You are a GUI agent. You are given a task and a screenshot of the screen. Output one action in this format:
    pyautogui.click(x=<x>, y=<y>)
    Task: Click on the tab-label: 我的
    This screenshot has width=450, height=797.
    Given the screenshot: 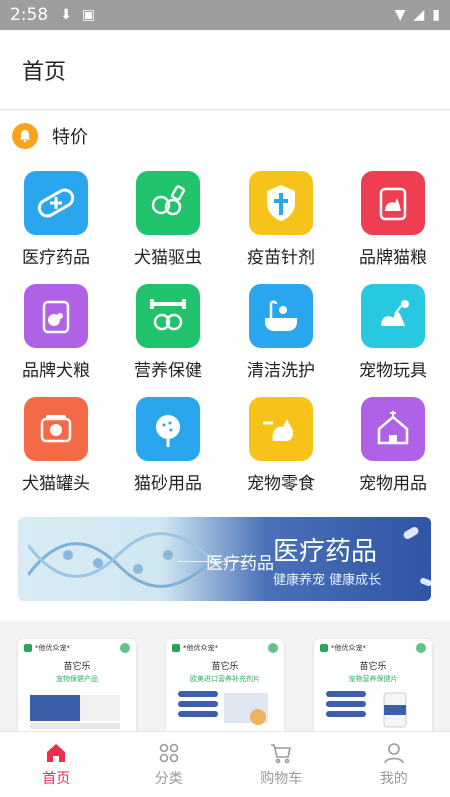 What is the action you would take?
    pyautogui.click(x=393, y=778)
    